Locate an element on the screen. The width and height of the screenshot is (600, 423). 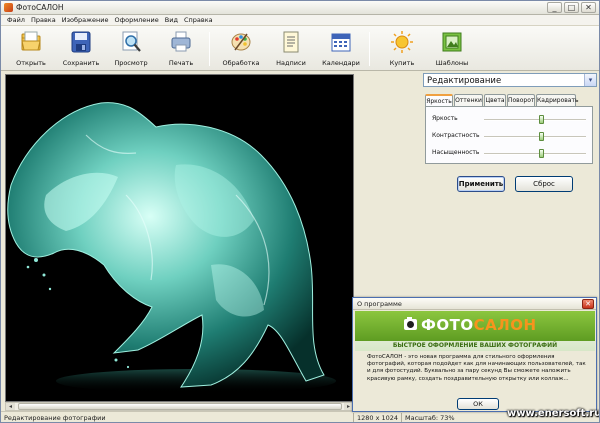
status-mode: Редактирование фотографии is located at coordinates (55, 418).